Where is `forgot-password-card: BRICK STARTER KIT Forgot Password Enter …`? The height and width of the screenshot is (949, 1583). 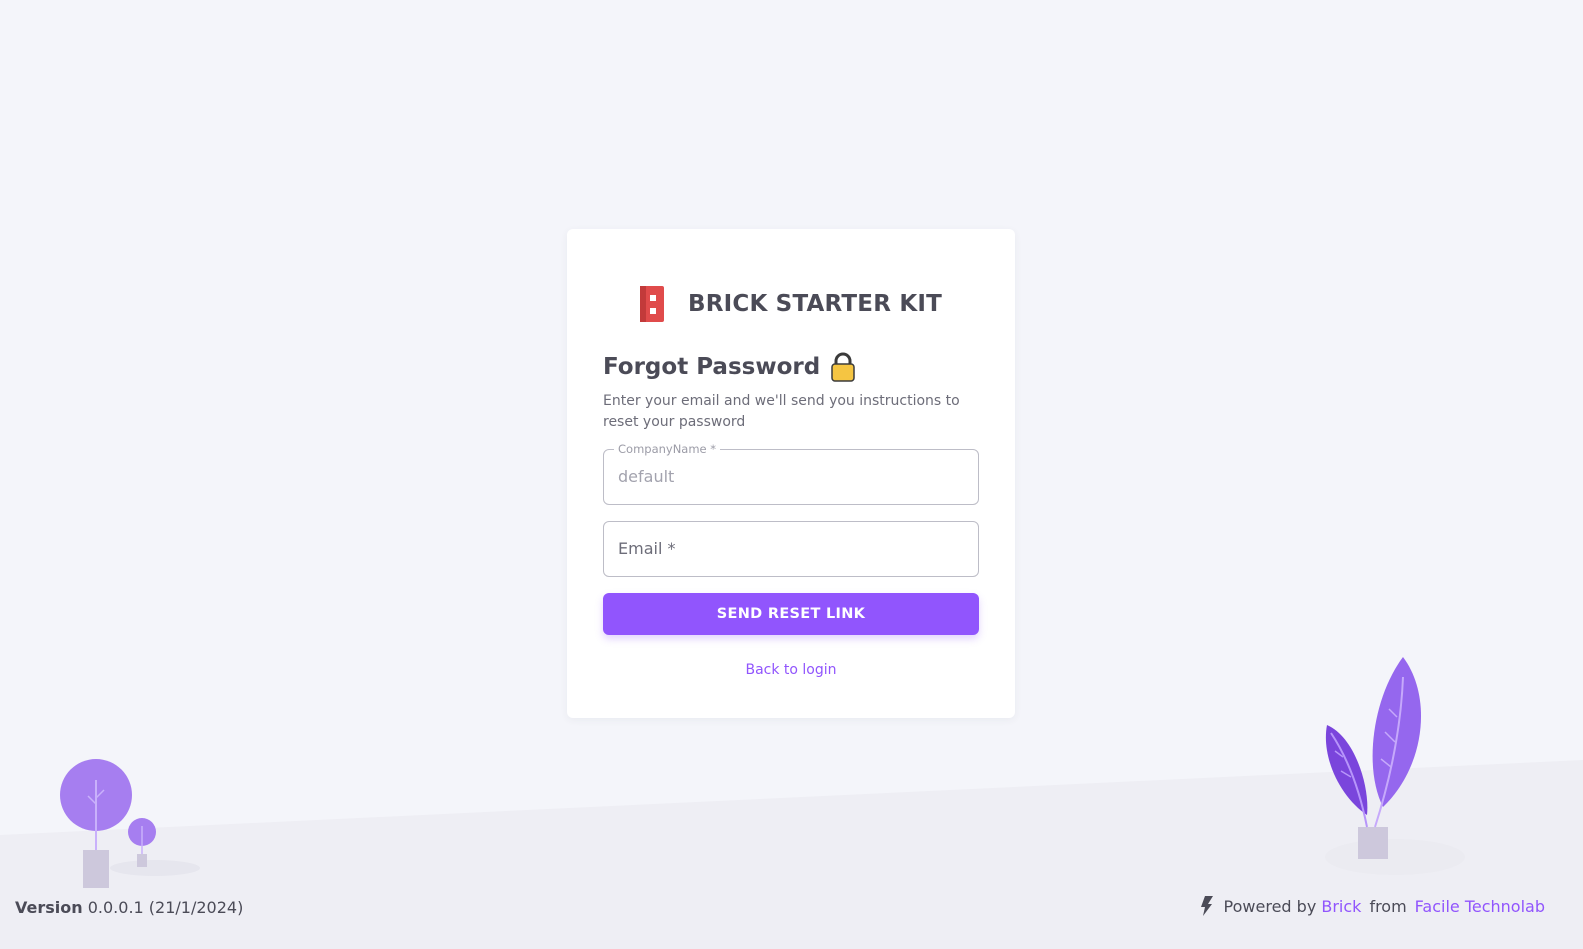
forgot-password-card: BRICK STARTER KIT Forgot Password Enter … is located at coordinates (791, 473).